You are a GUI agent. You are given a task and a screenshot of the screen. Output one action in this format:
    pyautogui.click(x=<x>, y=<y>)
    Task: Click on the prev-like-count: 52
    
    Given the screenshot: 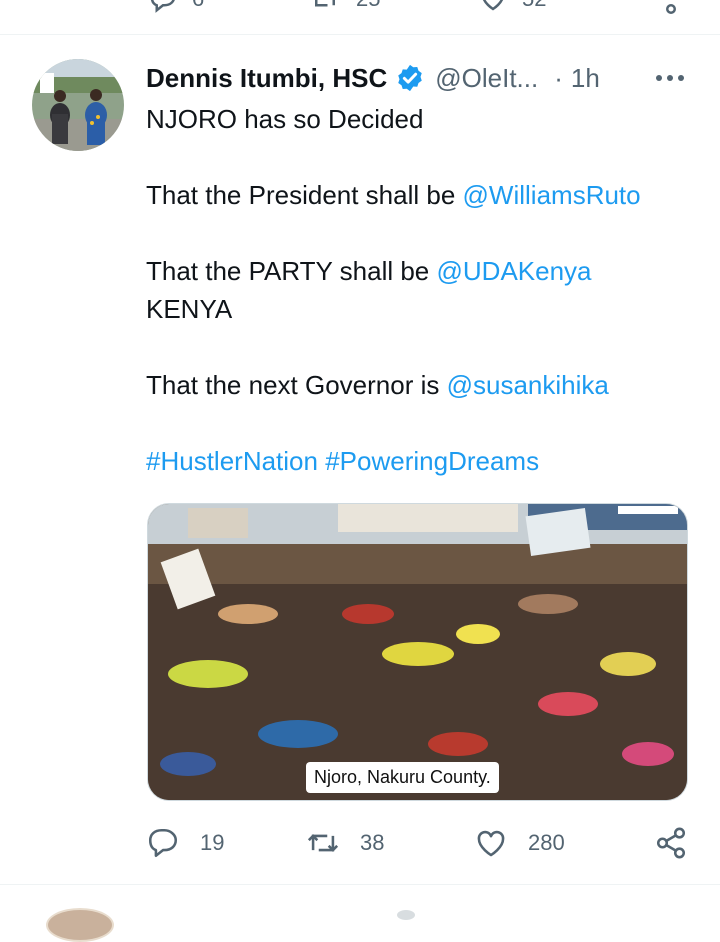 What is the action you would take?
    pyautogui.click(x=534, y=6)
    